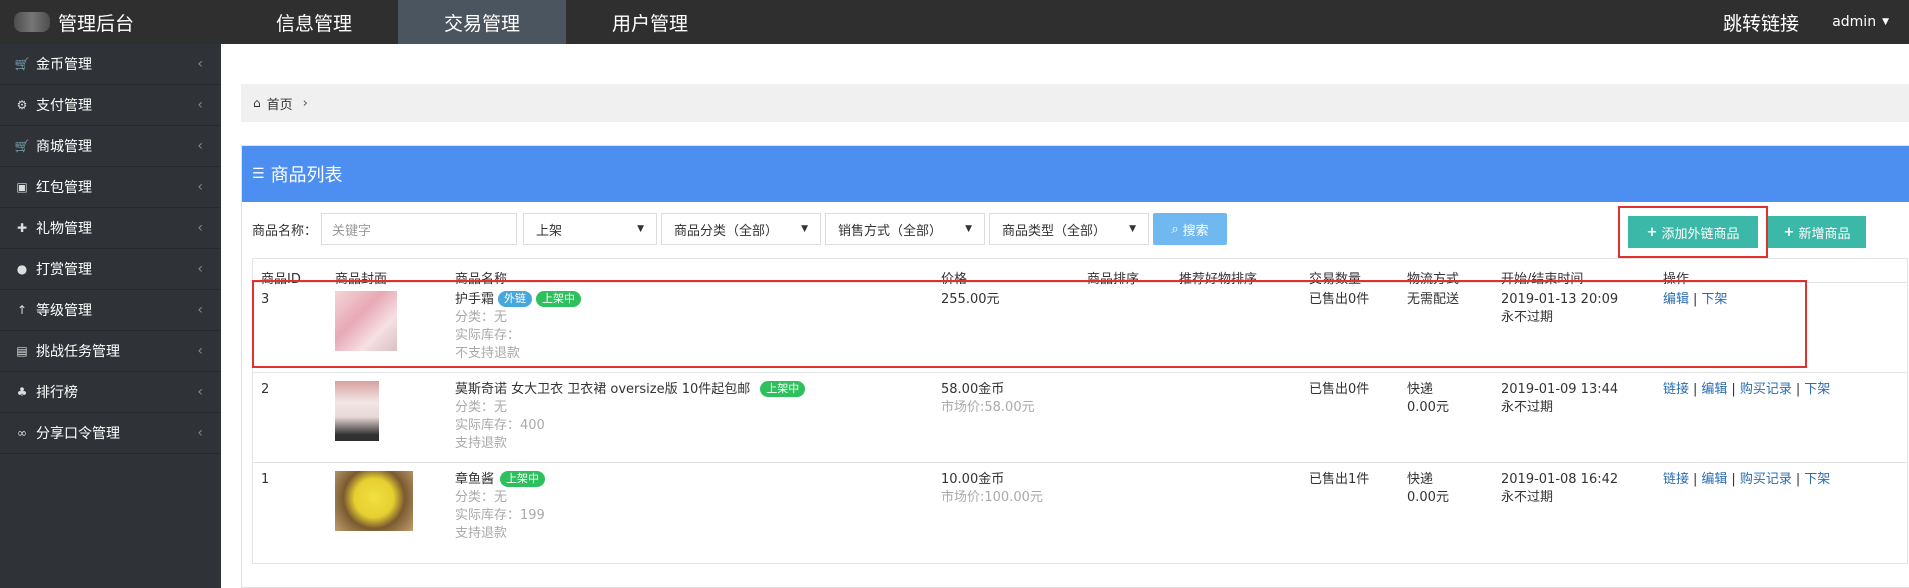 This screenshot has width=1909, height=588. What do you see at coordinates (1824, 234) in the screenshot?
I see `add-product-label: 新增商品` at bounding box center [1824, 234].